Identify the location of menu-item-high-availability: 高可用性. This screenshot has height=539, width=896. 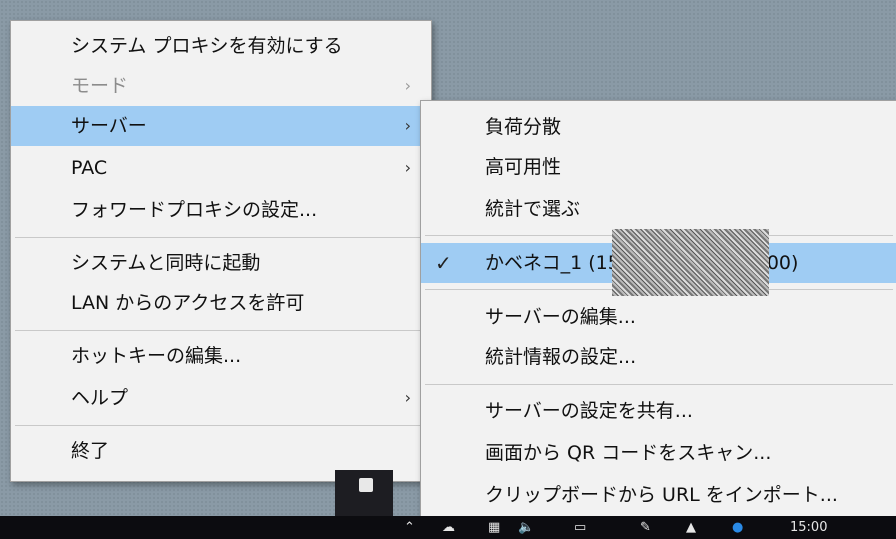
(658, 167).